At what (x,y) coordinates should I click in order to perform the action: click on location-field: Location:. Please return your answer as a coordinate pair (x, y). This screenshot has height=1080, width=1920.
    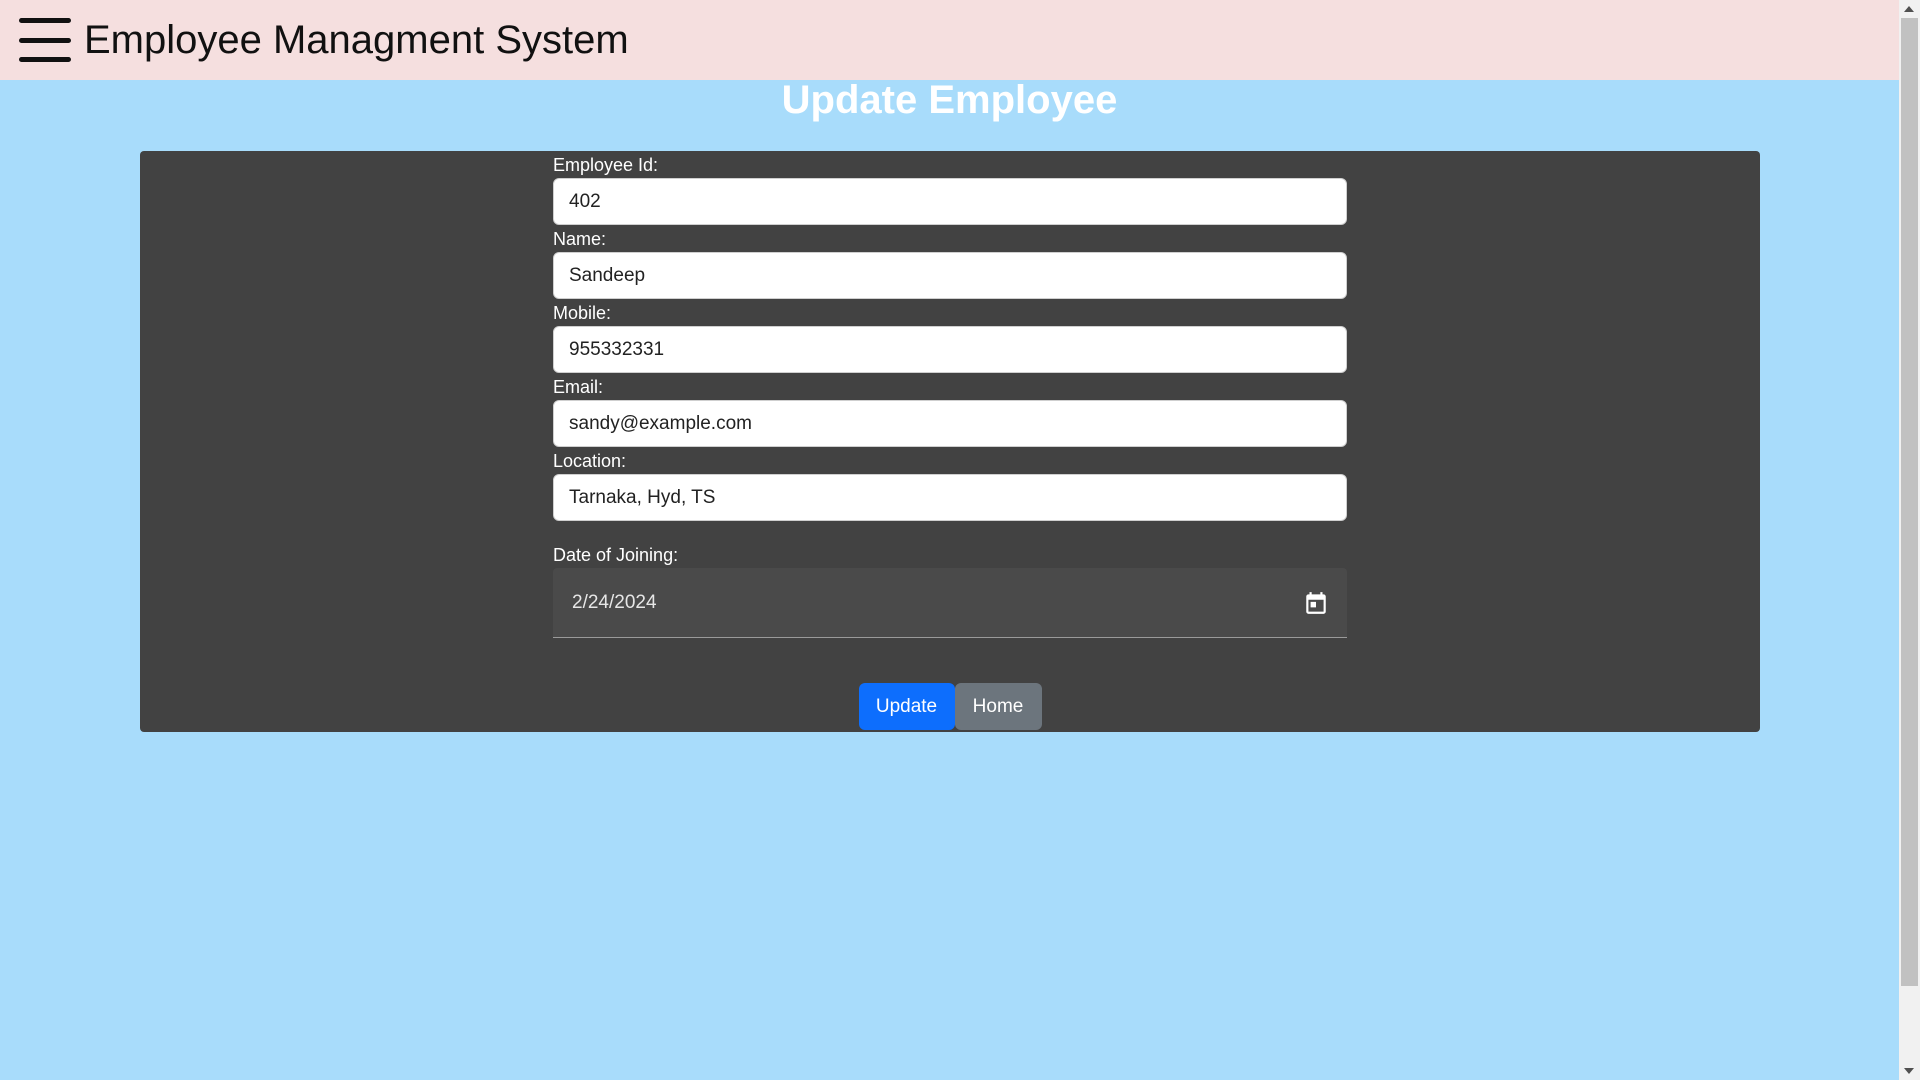
    Looking at the image, I should click on (950, 485).